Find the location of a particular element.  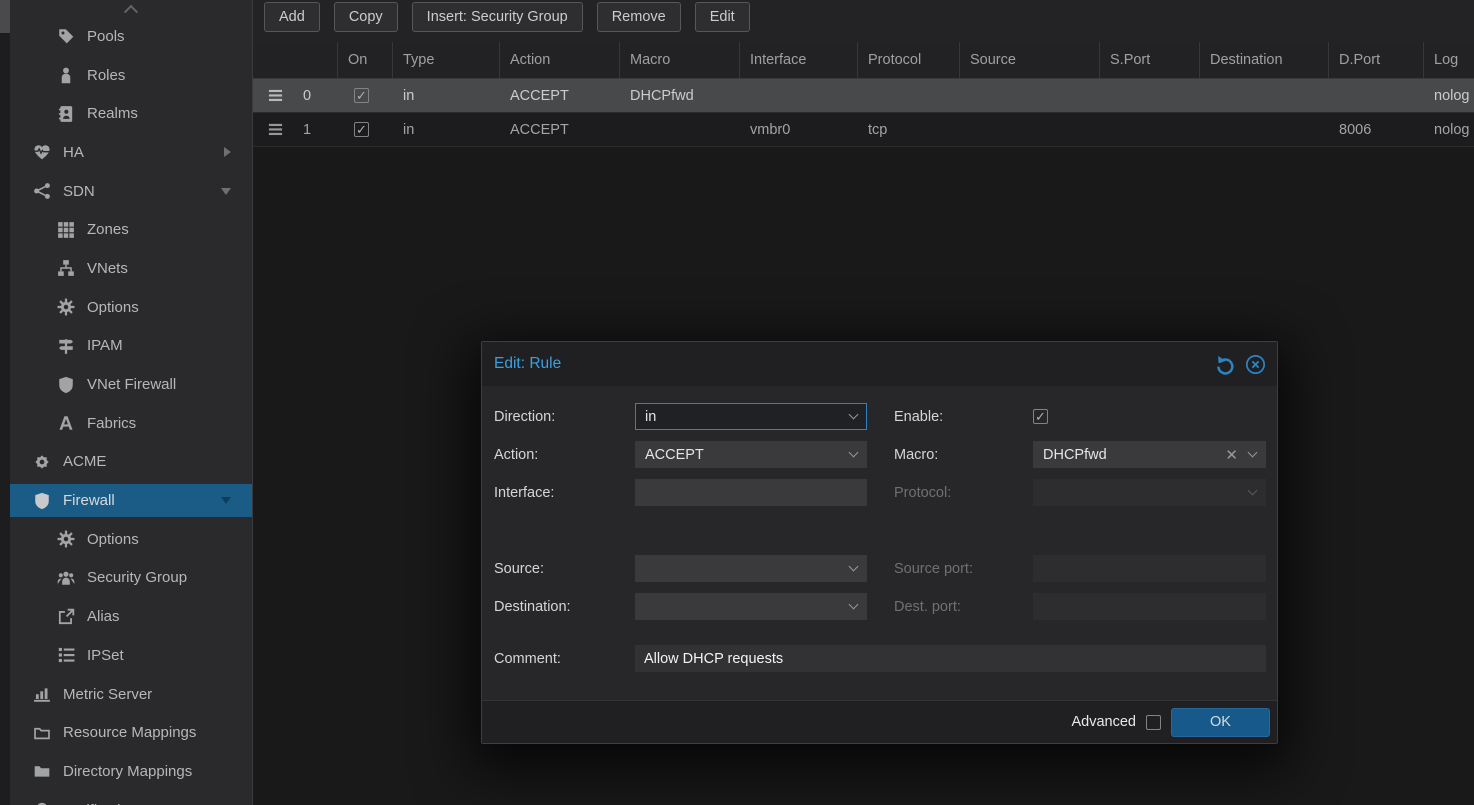

expand-arrow-icon is located at coordinates (227, 152).